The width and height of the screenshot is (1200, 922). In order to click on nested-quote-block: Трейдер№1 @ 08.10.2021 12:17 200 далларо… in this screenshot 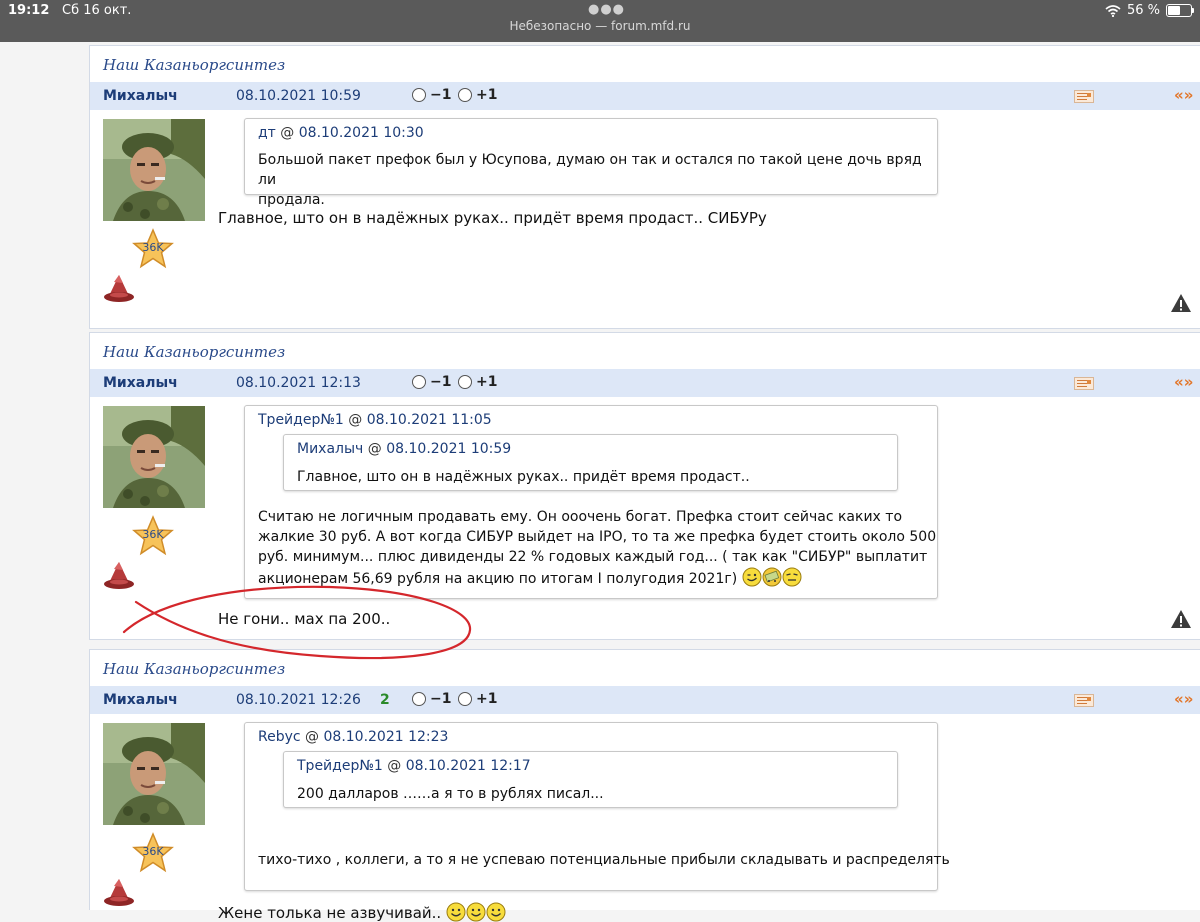, I will do `click(590, 779)`.